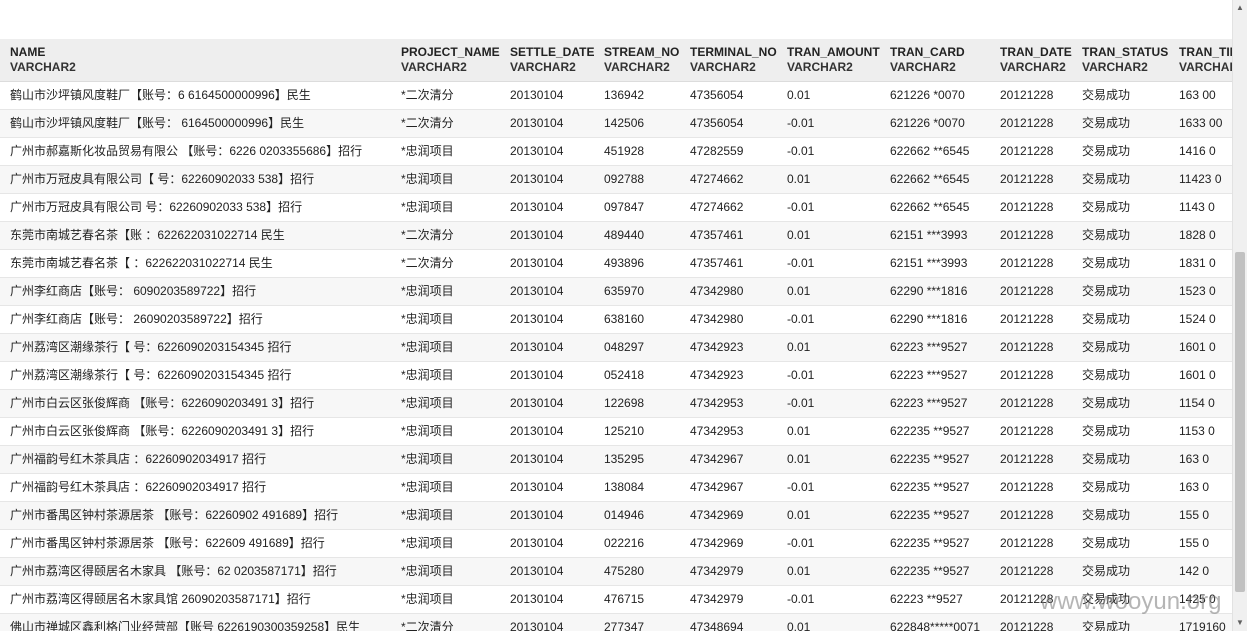 The image size is (1247, 631). I want to click on column-header-stream-no: STREAM_NO VARCHAR2, so click(637, 60).